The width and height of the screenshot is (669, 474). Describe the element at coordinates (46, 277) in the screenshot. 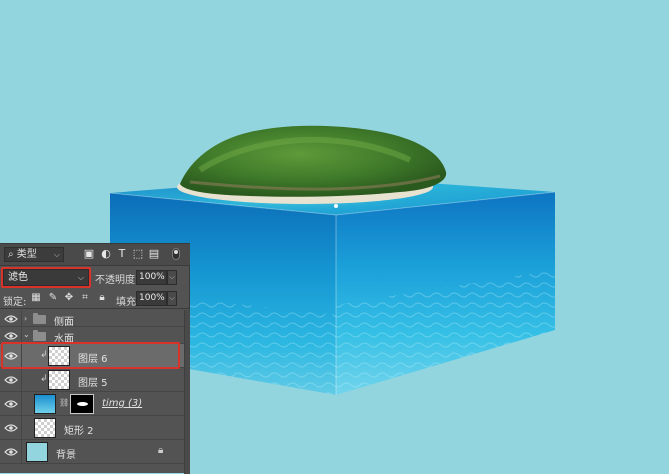

I see `blend-mode-highlight` at that location.